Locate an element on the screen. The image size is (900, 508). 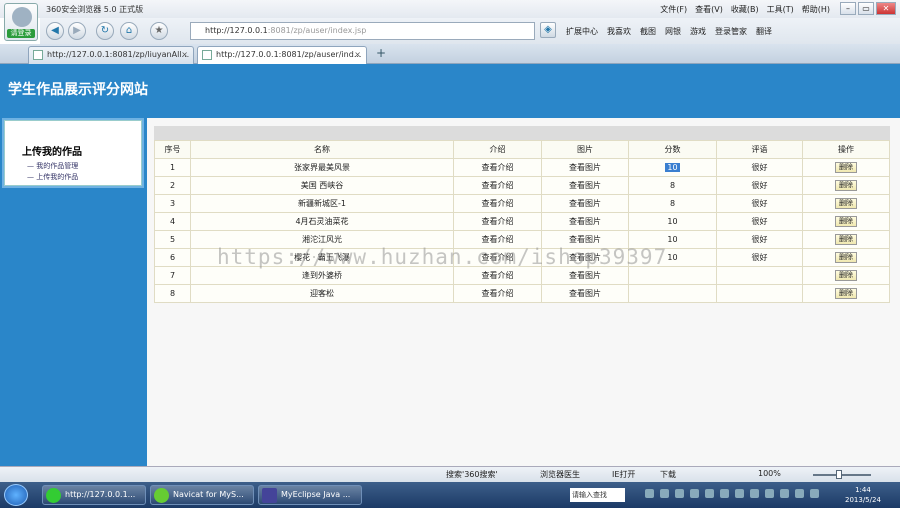
clock: 1:44 2013/5/24 is located at coordinates (863, 495).